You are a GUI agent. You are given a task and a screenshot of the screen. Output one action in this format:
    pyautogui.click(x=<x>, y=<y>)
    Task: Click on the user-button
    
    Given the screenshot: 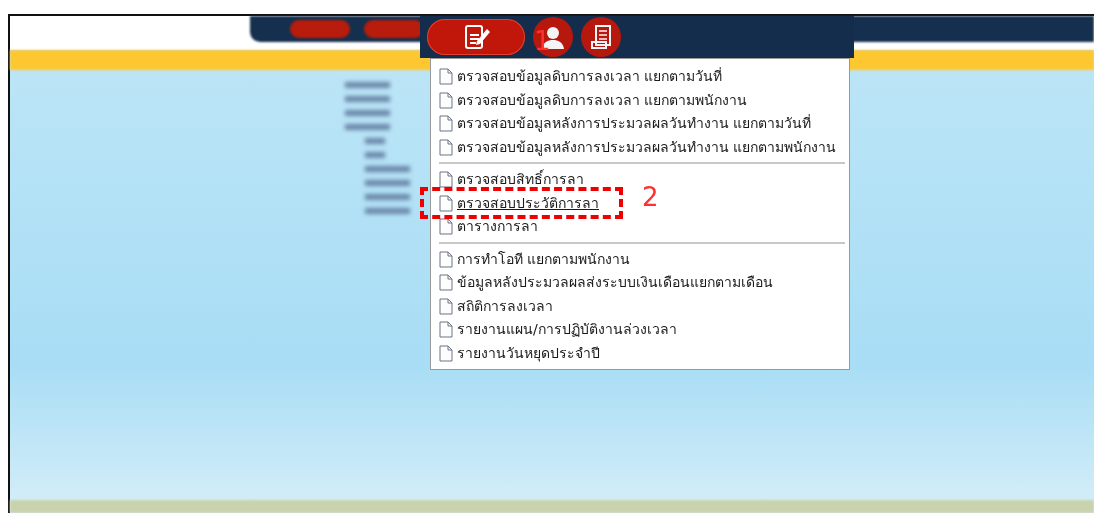 What is the action you would take?
    pyautogui.click(x=553, y=37)
    